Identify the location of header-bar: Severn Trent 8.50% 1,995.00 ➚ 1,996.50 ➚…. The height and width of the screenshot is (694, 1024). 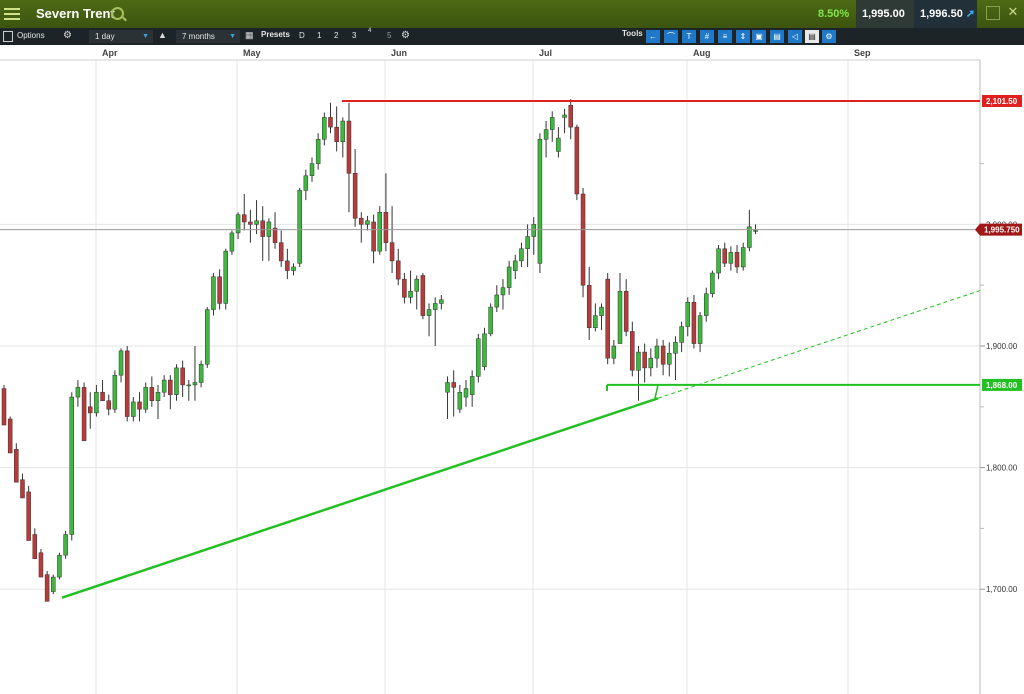
(512, 24).